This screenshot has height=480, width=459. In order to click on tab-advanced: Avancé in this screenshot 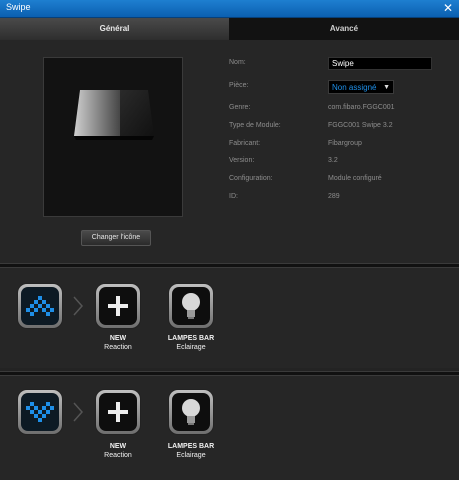, I will do `click(344, 29)`.